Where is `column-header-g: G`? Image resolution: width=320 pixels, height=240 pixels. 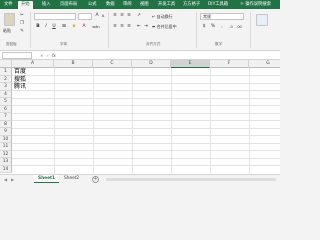
column-header-g: G is located at coordinates (264, 64).